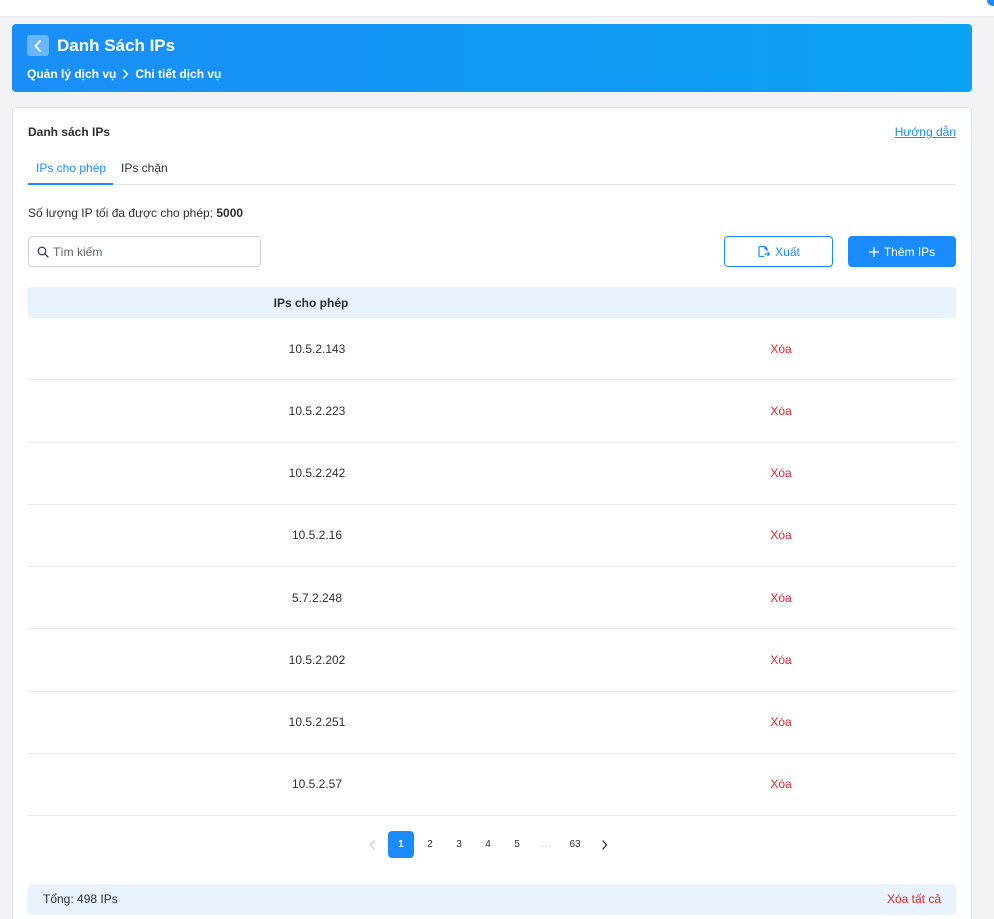 This screenshot has height=919, width=994. I want to click on total-count: Tổng: 498 IPs, so click(80, 899).